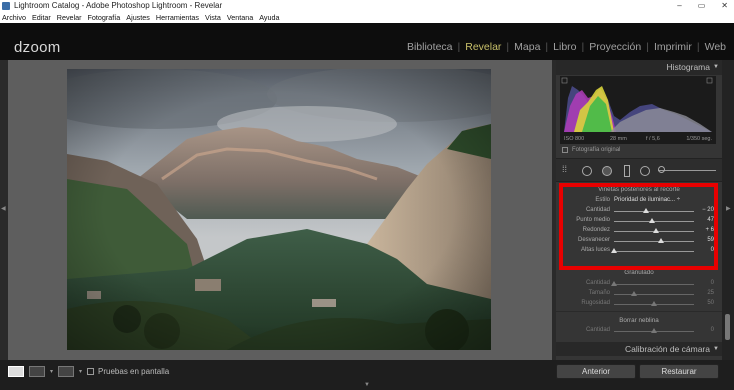 The image size is (734, 390). Describe the element at coordinates (639, 170) in the screenshot. I see `tool-strip: ⁞⁞` at that location.